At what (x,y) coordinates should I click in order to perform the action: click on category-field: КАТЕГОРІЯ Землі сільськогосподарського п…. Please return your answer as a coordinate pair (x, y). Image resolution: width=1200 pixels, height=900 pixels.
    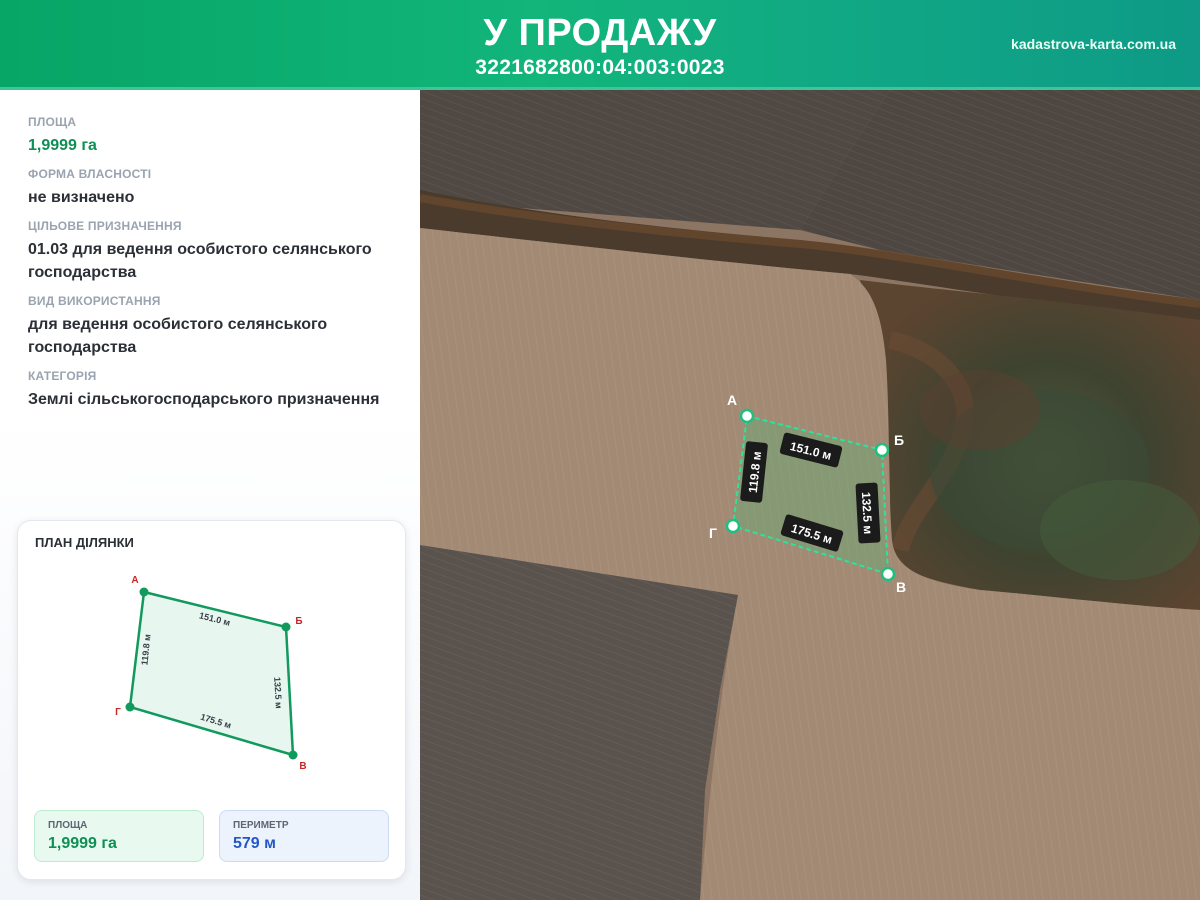
    Looking at the image, I should click on (218, 390).